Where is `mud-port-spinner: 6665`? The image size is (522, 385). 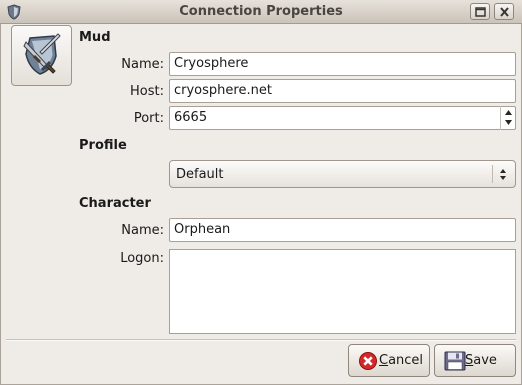 mud-port-spinner: 6665 is located at coordinates (342, 118).